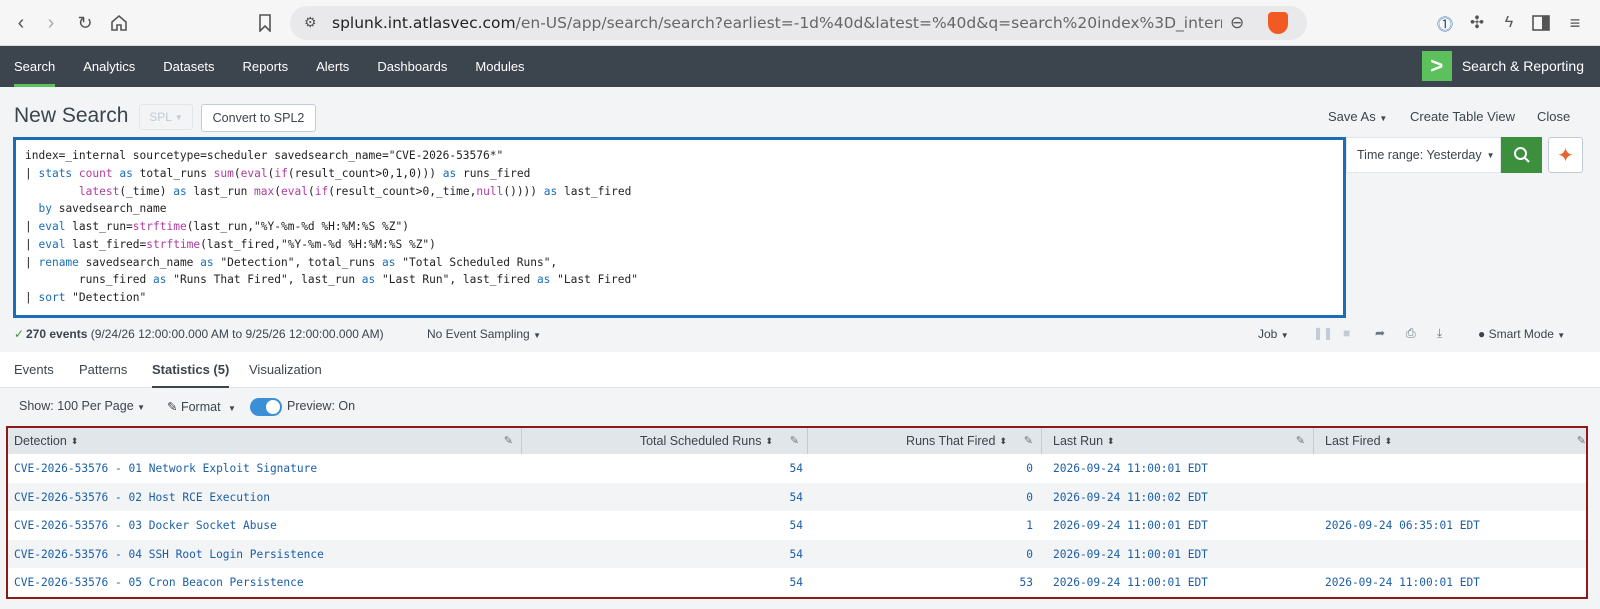 Image resolution: width=1600 pixels, height=609 pixels. I want to click on url-host: splunk.int.atlasvec.com, so click(424, 23).